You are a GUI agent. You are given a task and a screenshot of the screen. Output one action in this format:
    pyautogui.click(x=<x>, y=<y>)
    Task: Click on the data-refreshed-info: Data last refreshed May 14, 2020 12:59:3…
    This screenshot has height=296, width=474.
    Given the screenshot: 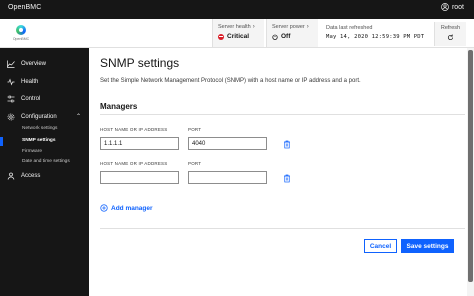 What is the action you would take?
    pyautogui.click(x=375, y=32)
    